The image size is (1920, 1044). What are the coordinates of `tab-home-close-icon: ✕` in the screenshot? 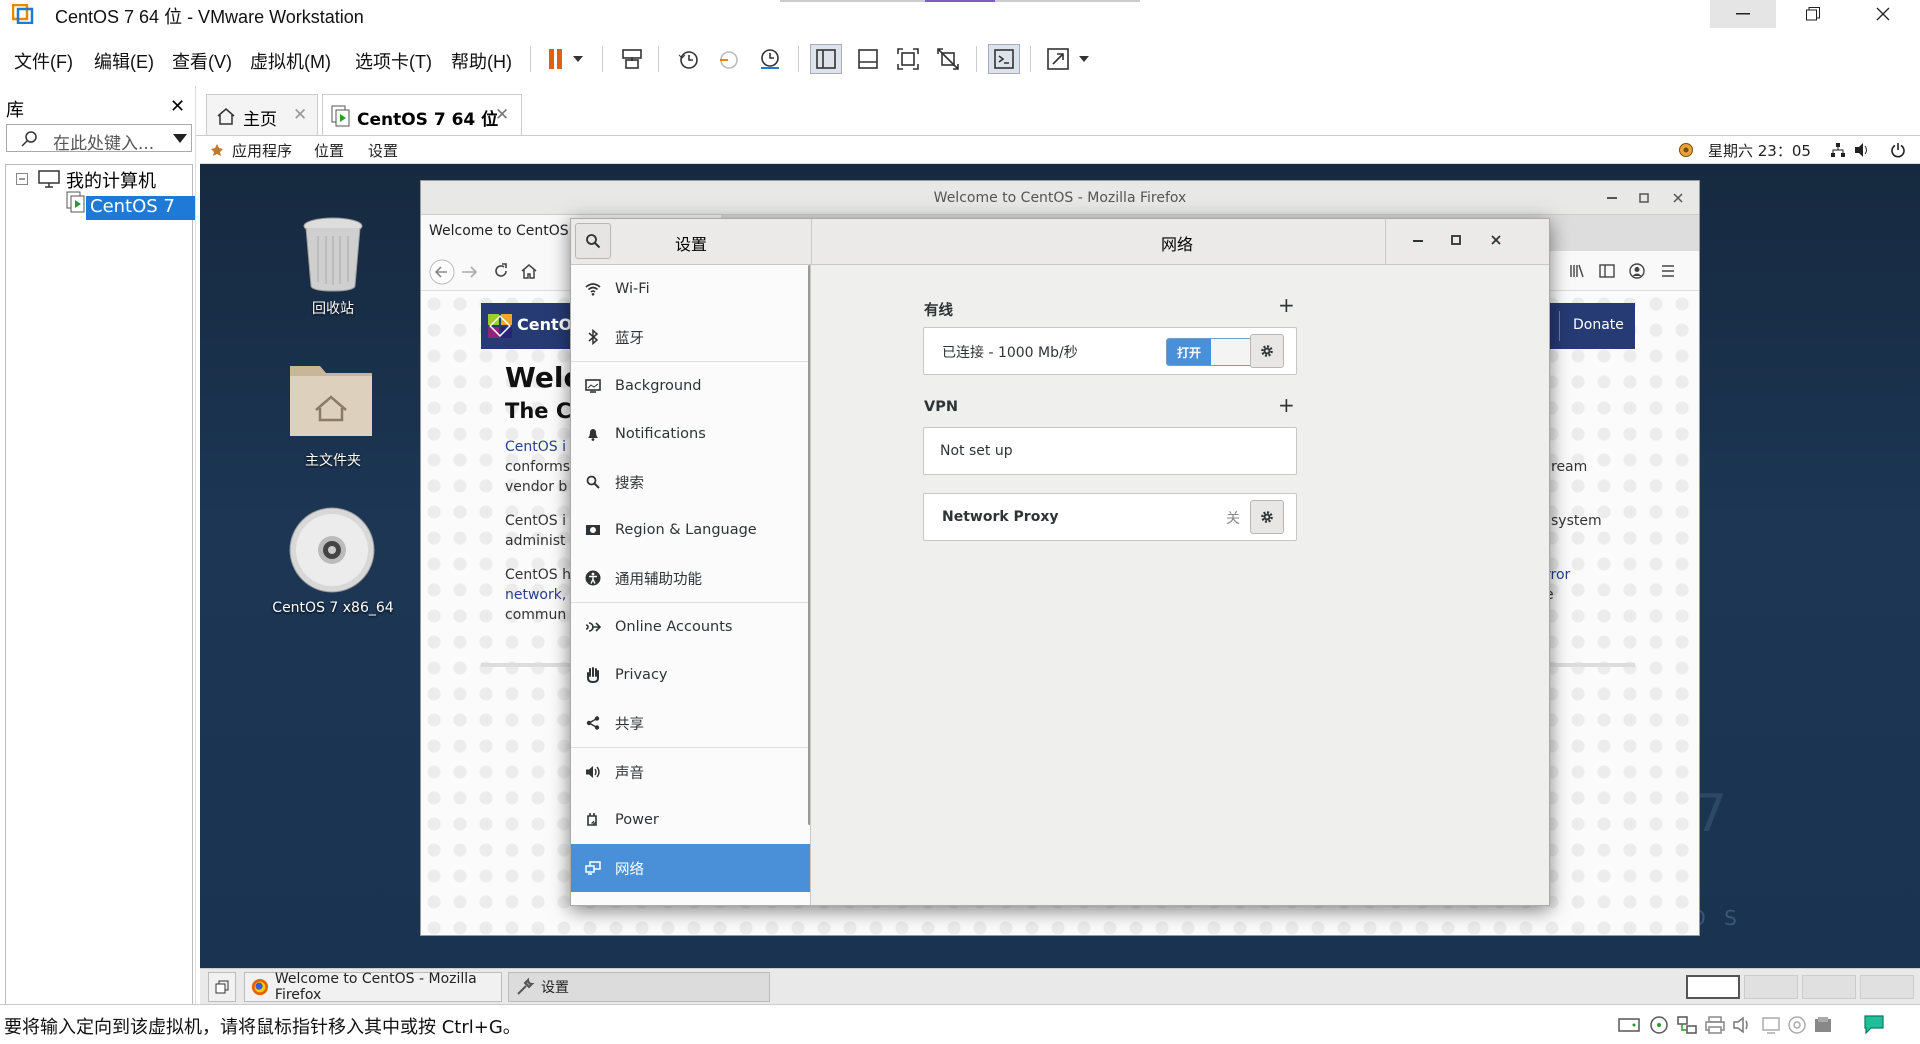 It's located at (300, 115).